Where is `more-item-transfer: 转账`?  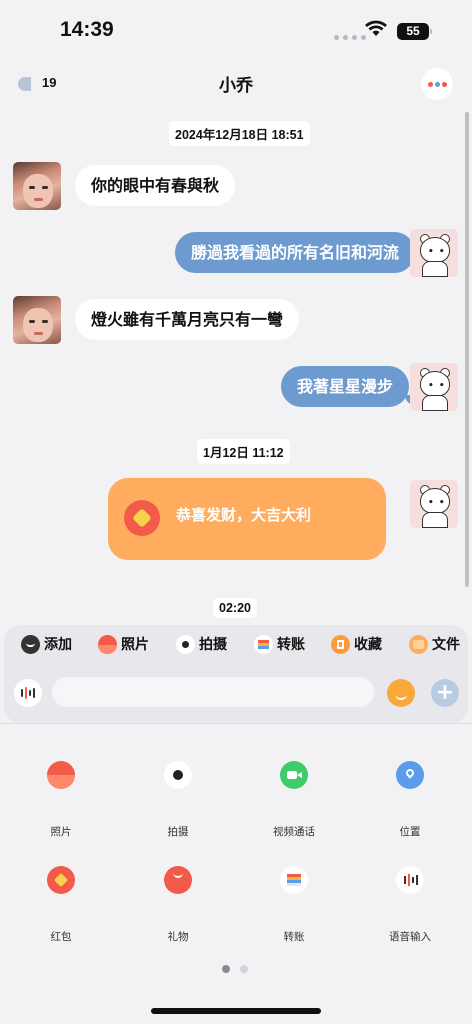
more-item-transfer: 转账 is located at coordinates (294, 905).